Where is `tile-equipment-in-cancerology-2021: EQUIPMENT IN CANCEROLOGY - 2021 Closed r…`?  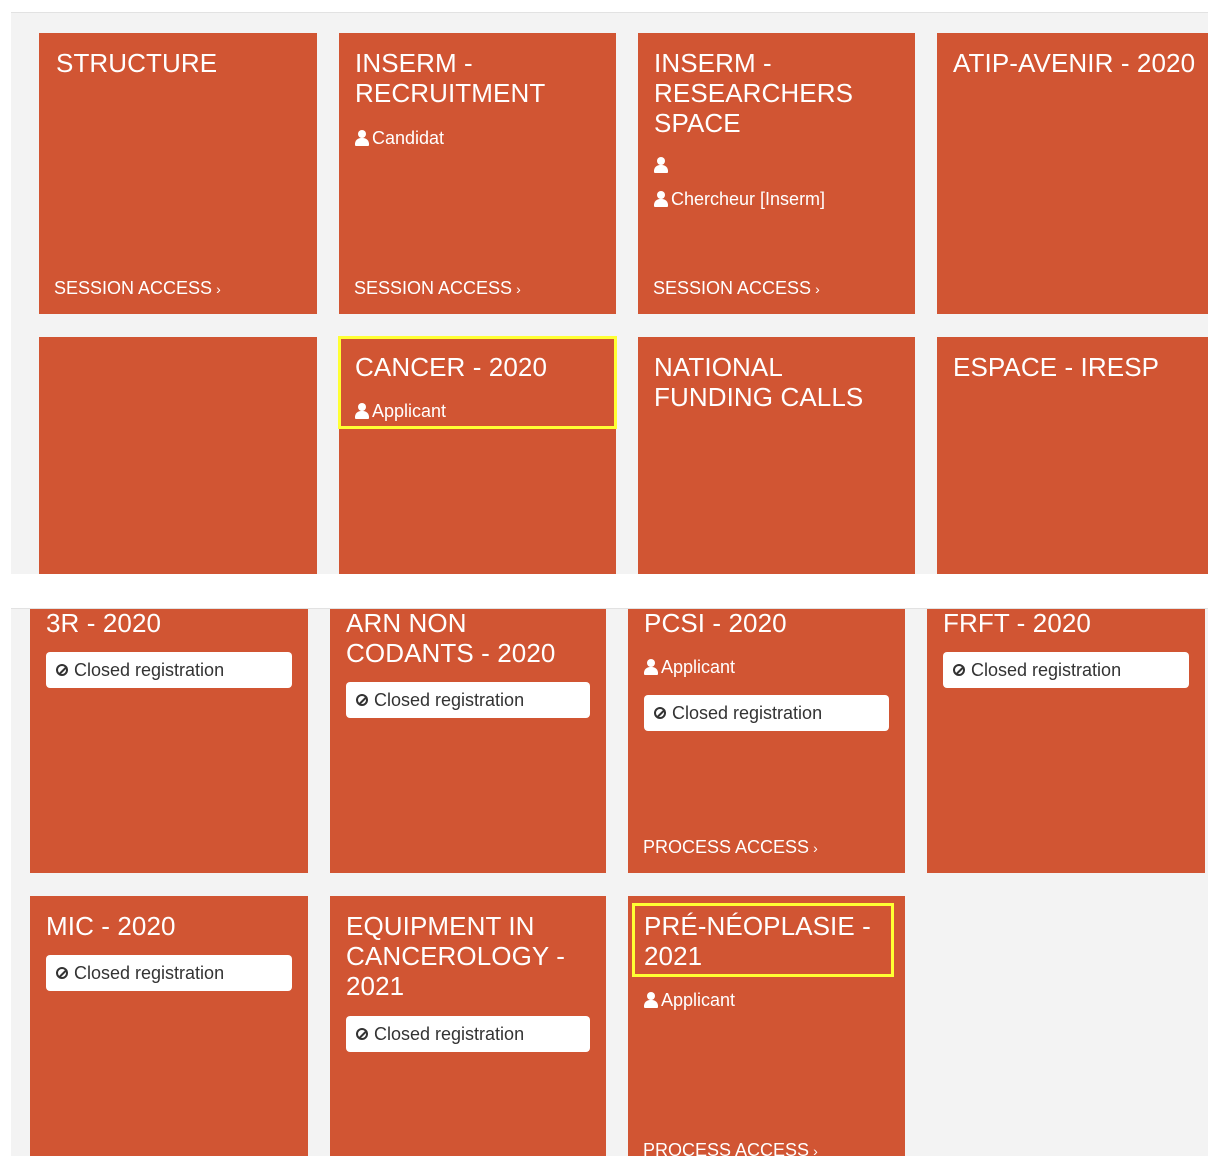 tile-equipment-in-cancerology-2021: EQUIPMENT IN CANCEROLOGY - 2021 Closed r… is located at coordinates (468, 1026).